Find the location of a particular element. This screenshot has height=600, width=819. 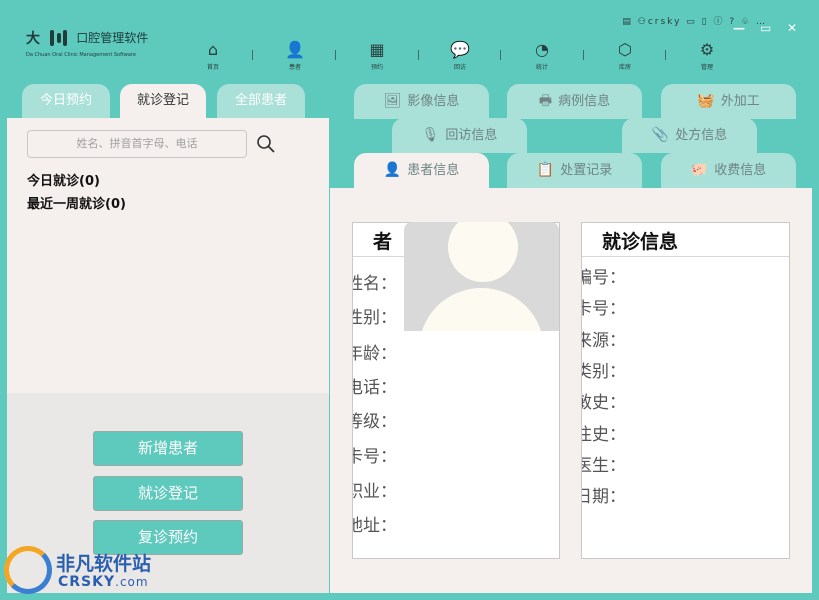

piggy-bank-icon: 🐖 is located at coordinates (699, 170).